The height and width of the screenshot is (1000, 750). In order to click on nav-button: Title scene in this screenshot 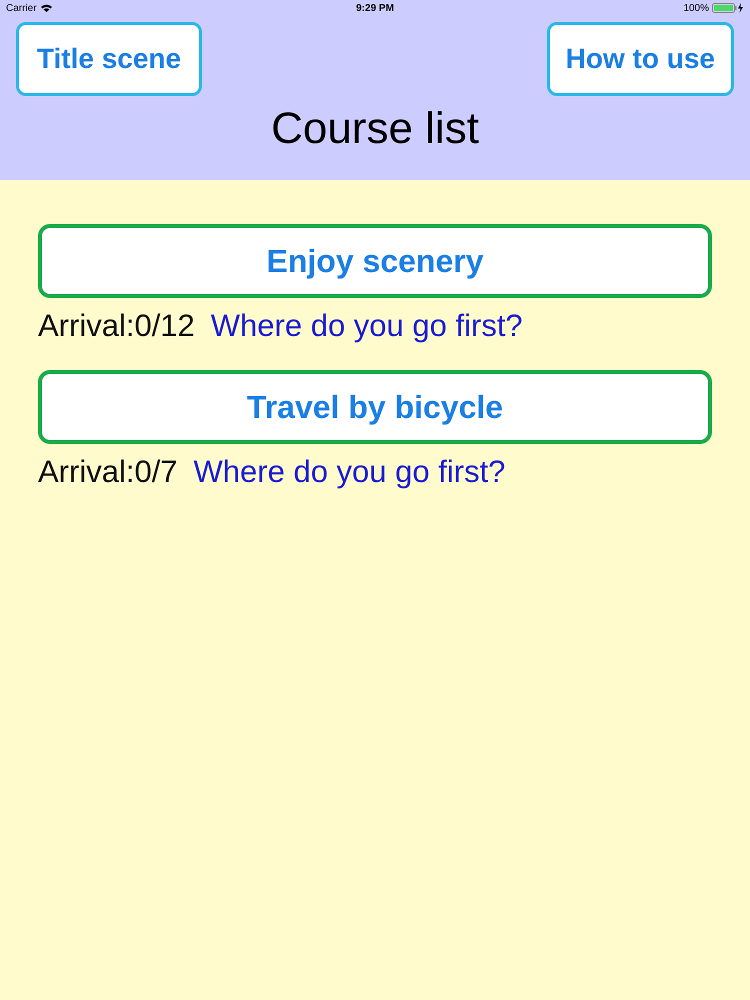, I will do `click(109, 59)`.